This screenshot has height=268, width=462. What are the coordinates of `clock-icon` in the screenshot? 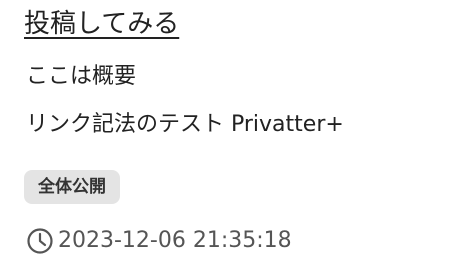 It's located at (40, 241).